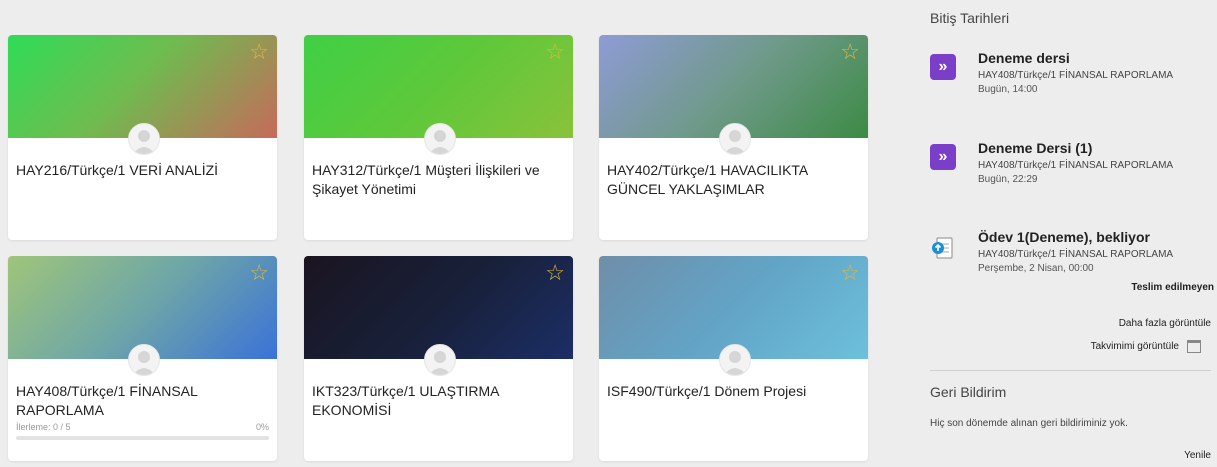  What do you see at coordinates (438, 401) in the screenshot?
I see `course-title: IKT323/Türkçe/1 ULAŞTIRMA EKONOMİSİ` at bounding box center [438, 401].